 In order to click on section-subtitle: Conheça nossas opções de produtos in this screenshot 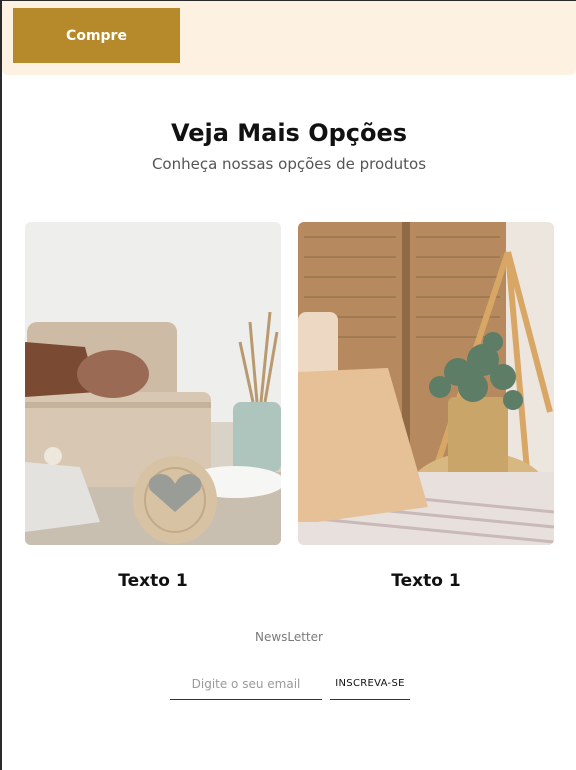, I will do `click(289, 164)`.